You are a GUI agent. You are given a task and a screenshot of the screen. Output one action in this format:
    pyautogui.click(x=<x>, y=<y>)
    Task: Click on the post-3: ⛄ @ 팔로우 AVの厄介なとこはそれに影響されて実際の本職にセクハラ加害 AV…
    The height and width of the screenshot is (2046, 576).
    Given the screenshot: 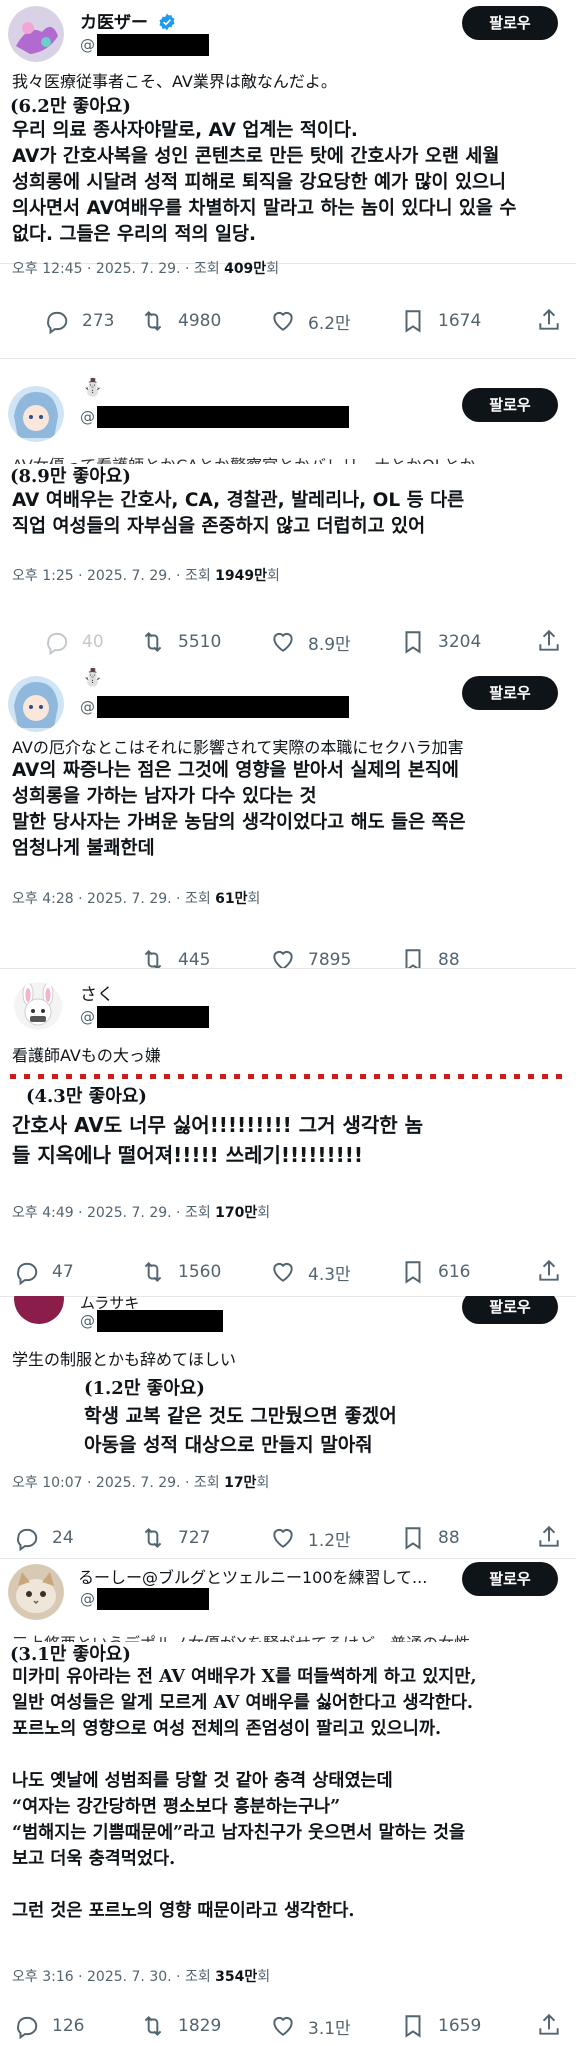 What is the action you would take?
    pyautogui.click(x=288, y=818)
    